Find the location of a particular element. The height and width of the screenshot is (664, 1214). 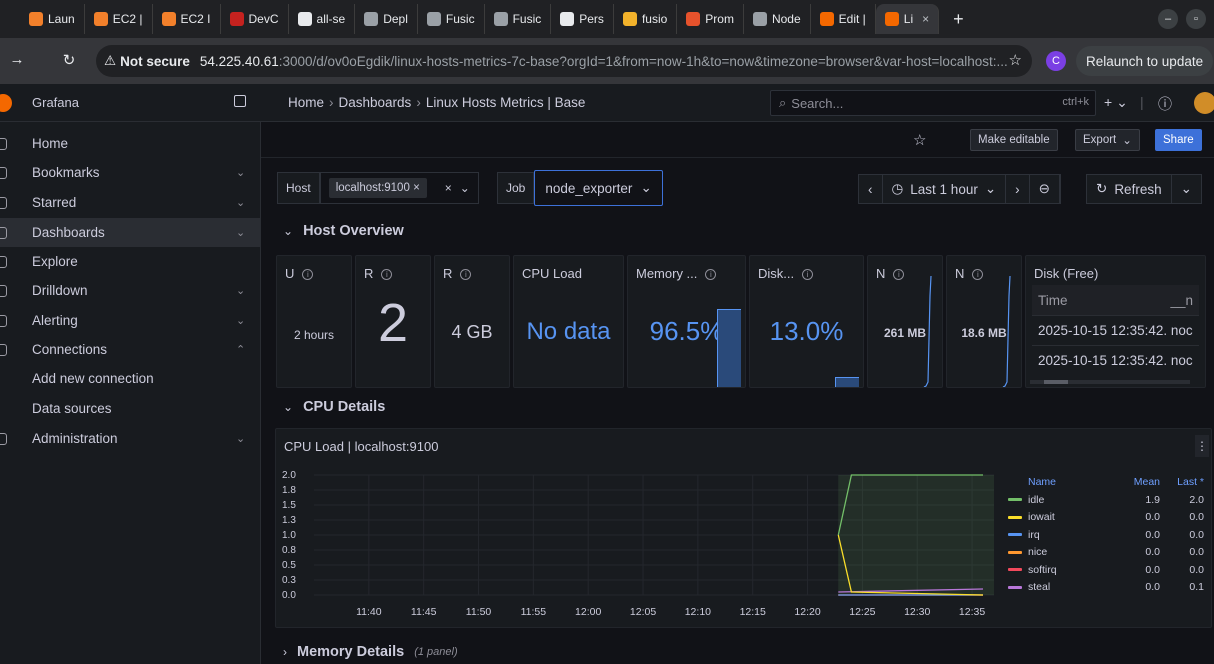

sidebar-item-administration: Administration ⌄ is located at coordinates (130, 438).